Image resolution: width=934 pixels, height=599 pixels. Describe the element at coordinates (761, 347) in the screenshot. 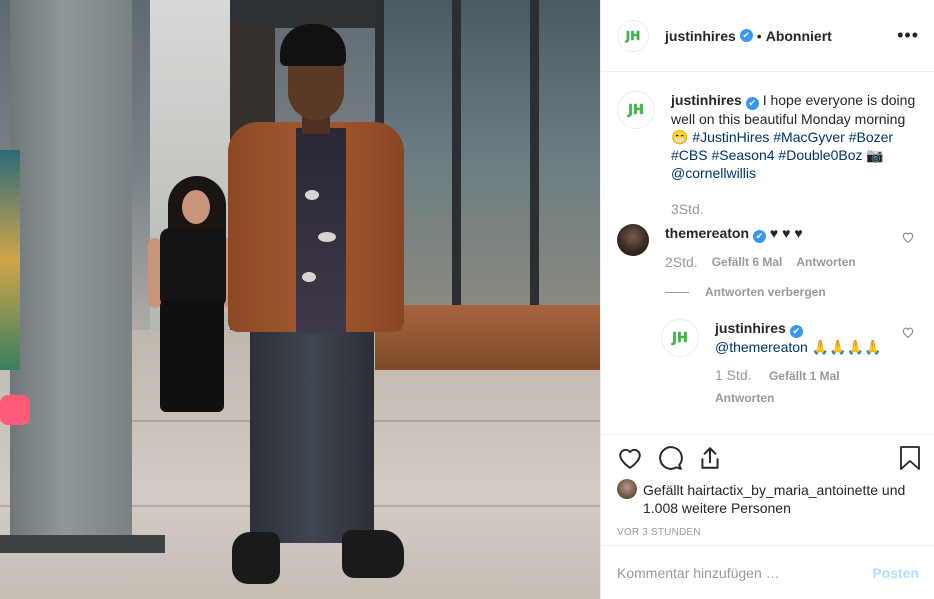

I see `reply-mention-link: @themereaton` at that location.